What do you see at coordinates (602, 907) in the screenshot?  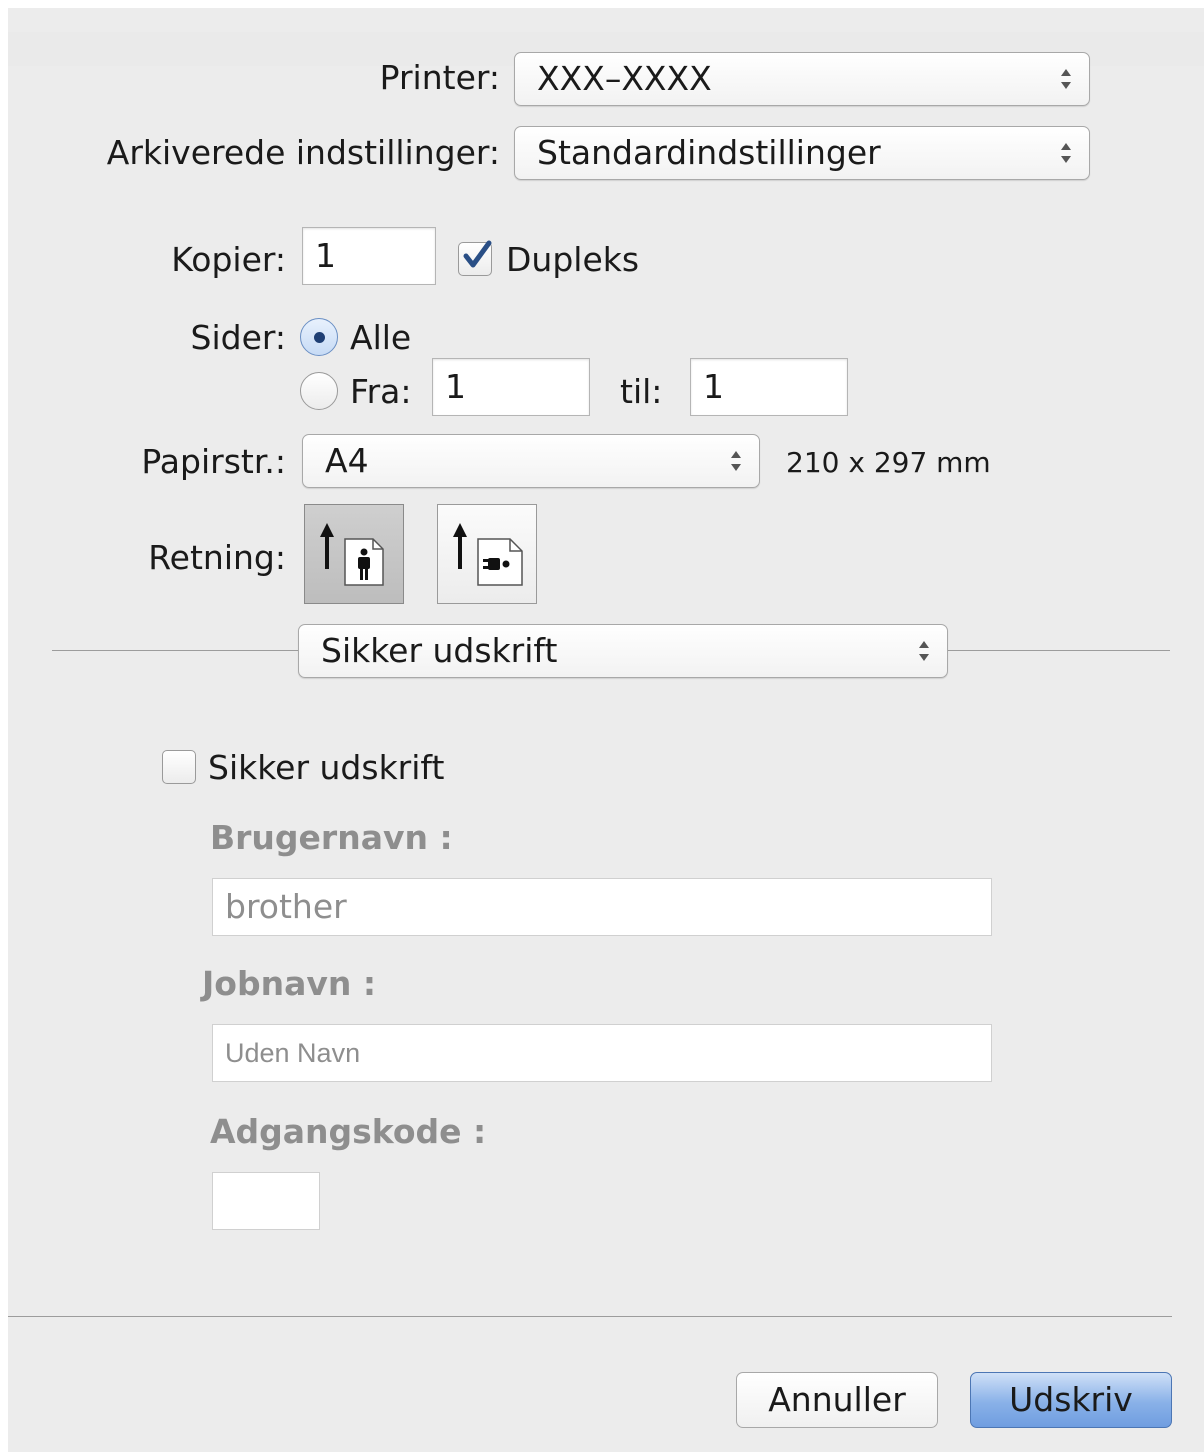 I see `username-input: brother` at bounding box center [602, 907].